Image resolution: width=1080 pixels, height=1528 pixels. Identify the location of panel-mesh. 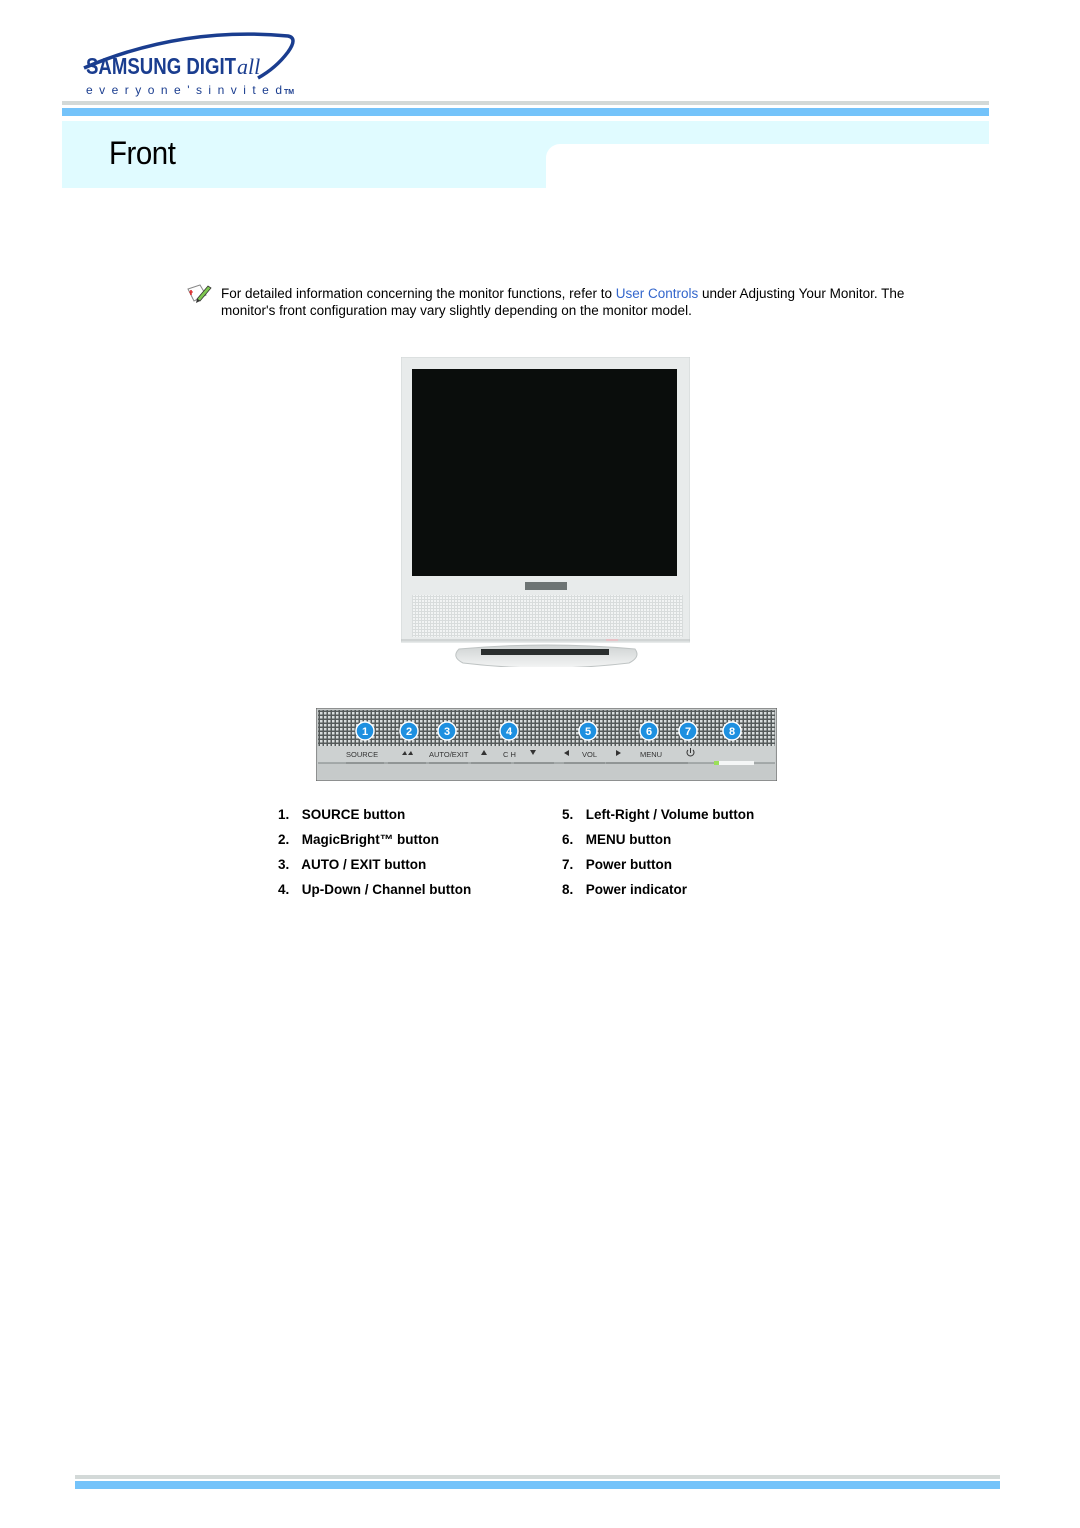
(546, 728).